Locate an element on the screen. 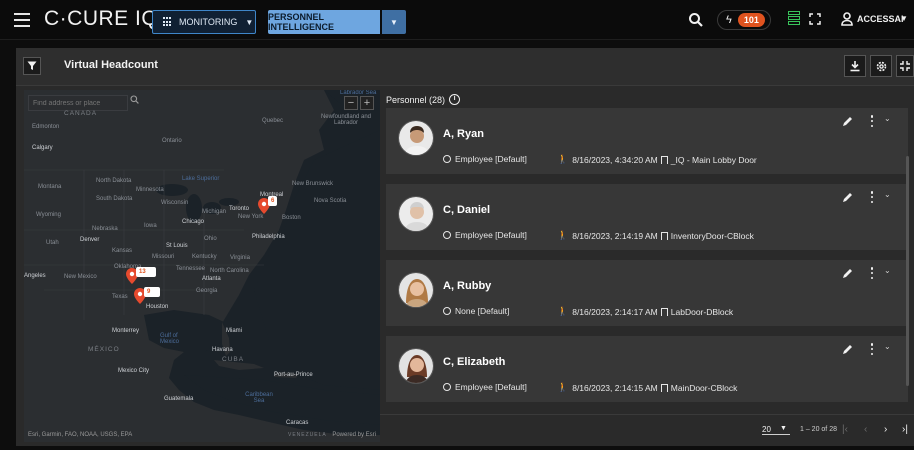  map-label: Montana is located at coordinates (50, 187).